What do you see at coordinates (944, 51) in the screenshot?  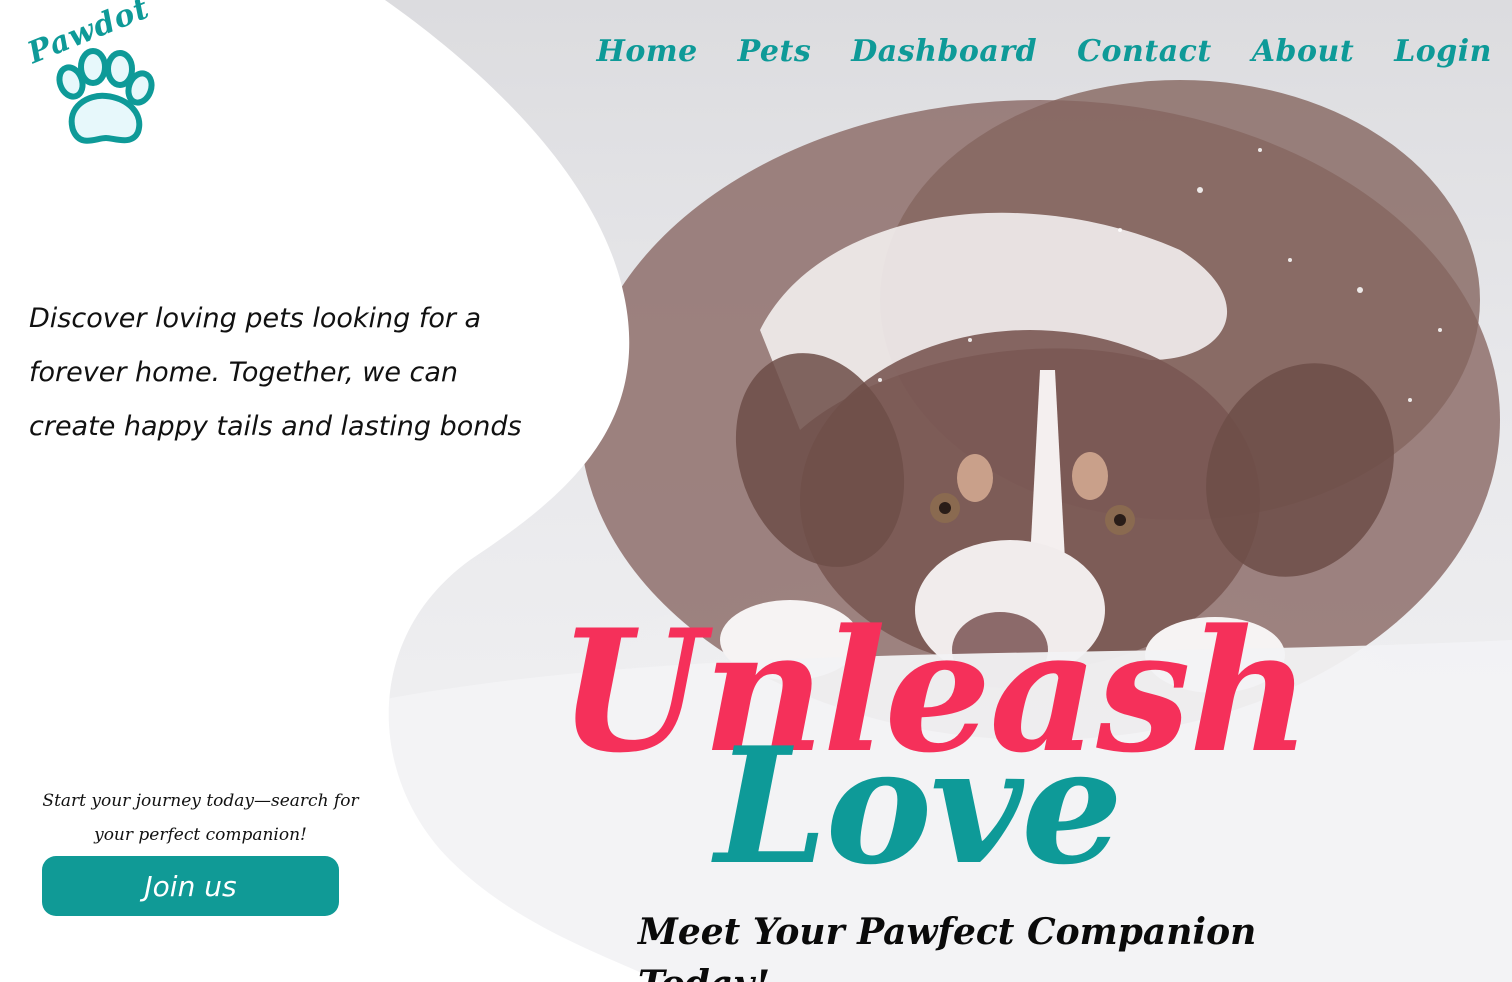 I see `nav-dashboard: Dashboard` at bounding box center [944, 51].